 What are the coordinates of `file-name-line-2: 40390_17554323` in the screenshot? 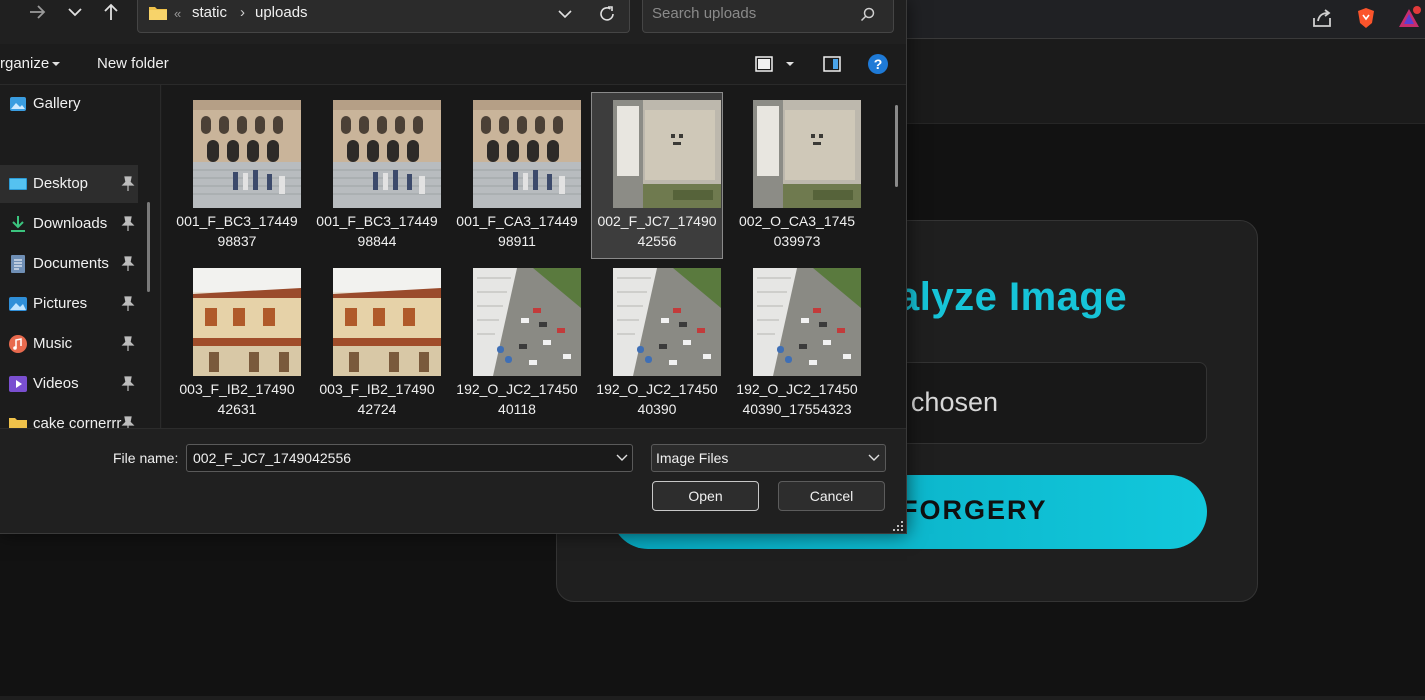 It's located at (797, 409).